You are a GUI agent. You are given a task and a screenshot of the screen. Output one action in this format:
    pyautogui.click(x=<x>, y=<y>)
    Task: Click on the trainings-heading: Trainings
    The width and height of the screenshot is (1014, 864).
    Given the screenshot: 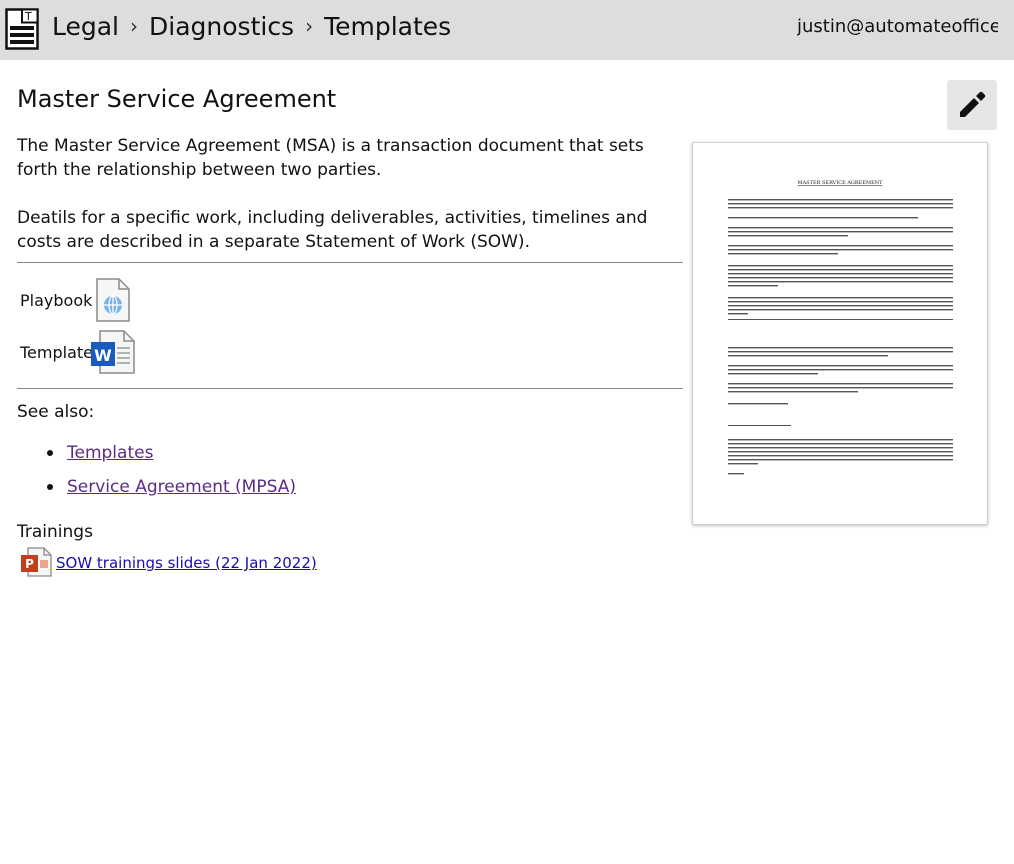 What is the action you would take?
    pyautogui.click(x=55, y=532)
    